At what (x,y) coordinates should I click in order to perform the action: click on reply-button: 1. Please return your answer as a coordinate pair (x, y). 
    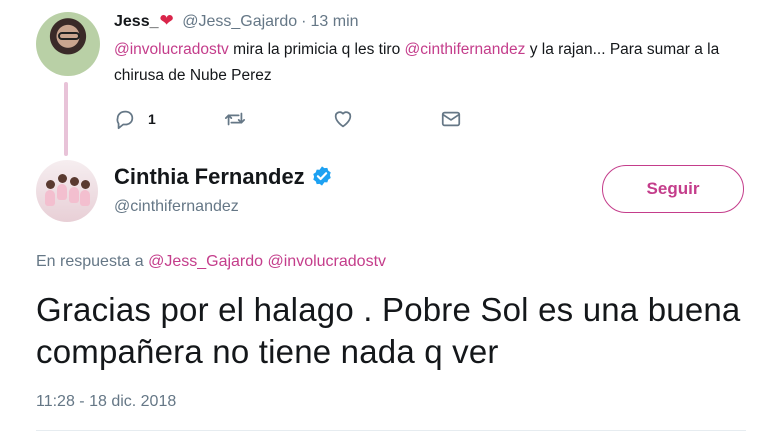
    Looking at the image, I should click on (135, 119).